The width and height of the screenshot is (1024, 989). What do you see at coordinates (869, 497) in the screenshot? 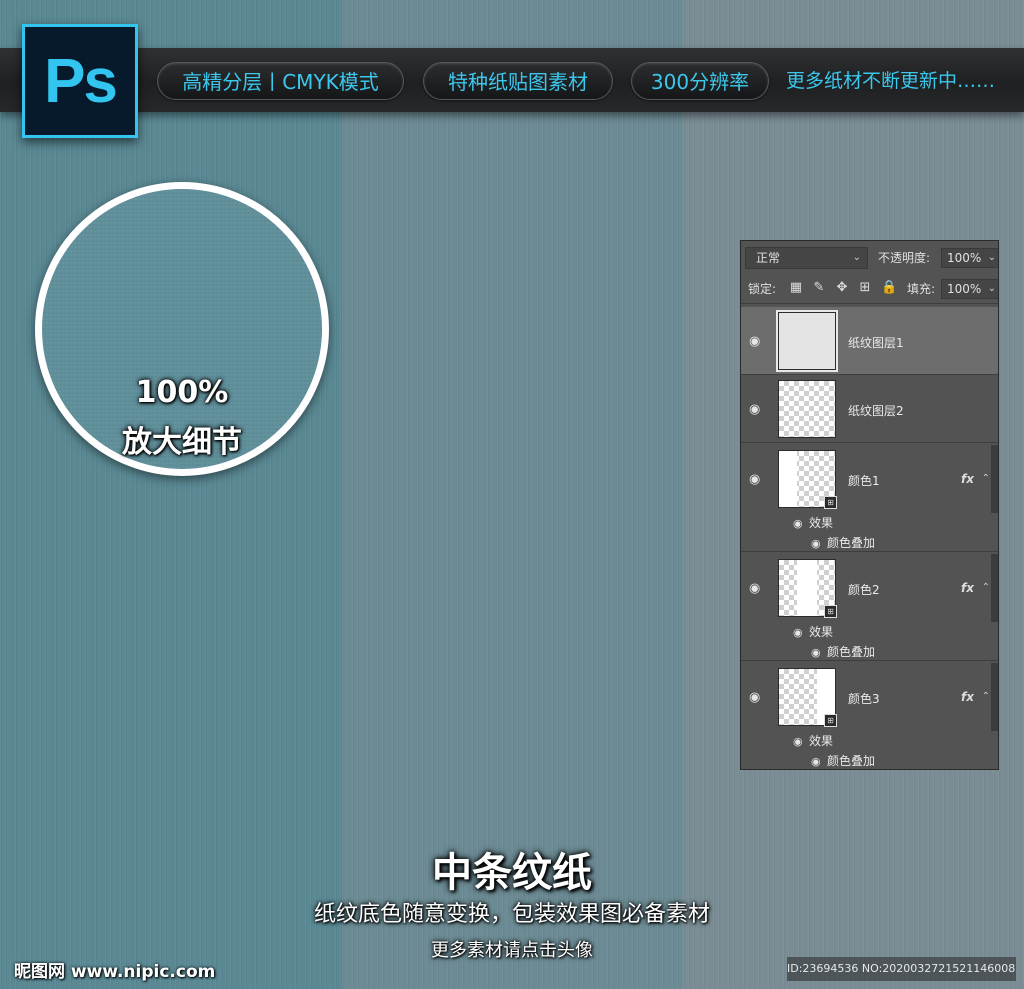
I see `layer-row-color-1: ⊞ 颜色1 fx ⌃ ◉效果 ◉颜色叠加` at bounding box center [869, 497].